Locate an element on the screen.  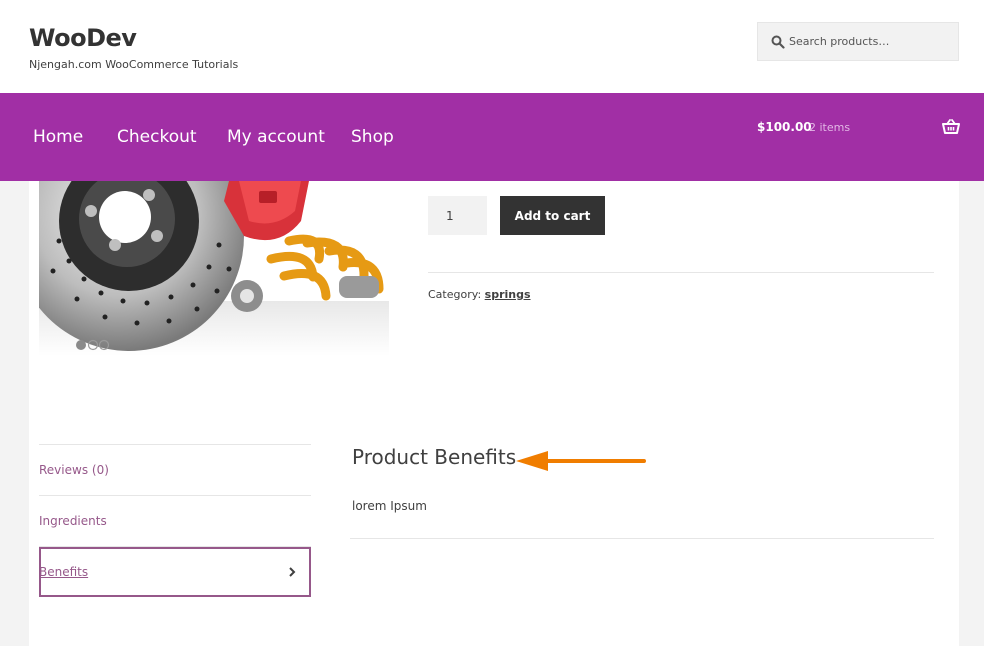
site-tagline: Njengah.com WooCommerce Tutorials is located at coordinates (134, 64).